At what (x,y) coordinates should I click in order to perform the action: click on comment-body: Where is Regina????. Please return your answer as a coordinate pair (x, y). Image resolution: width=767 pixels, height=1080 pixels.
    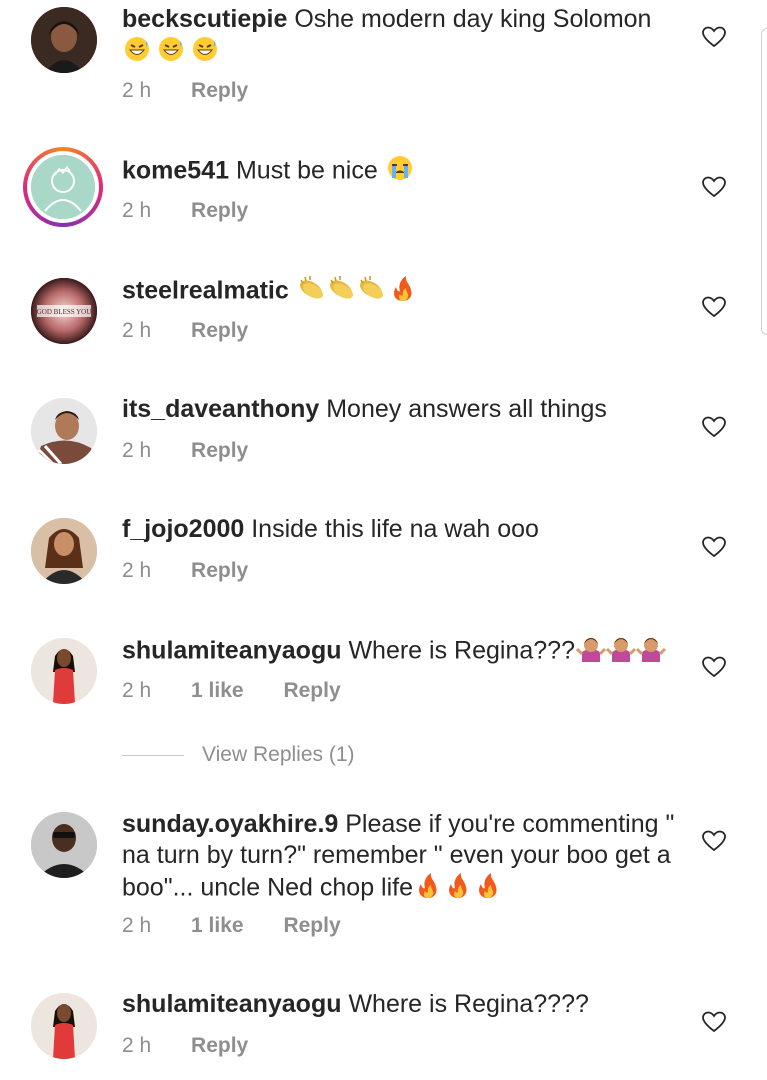
    Looking at the image, I should click on (468, 1004).